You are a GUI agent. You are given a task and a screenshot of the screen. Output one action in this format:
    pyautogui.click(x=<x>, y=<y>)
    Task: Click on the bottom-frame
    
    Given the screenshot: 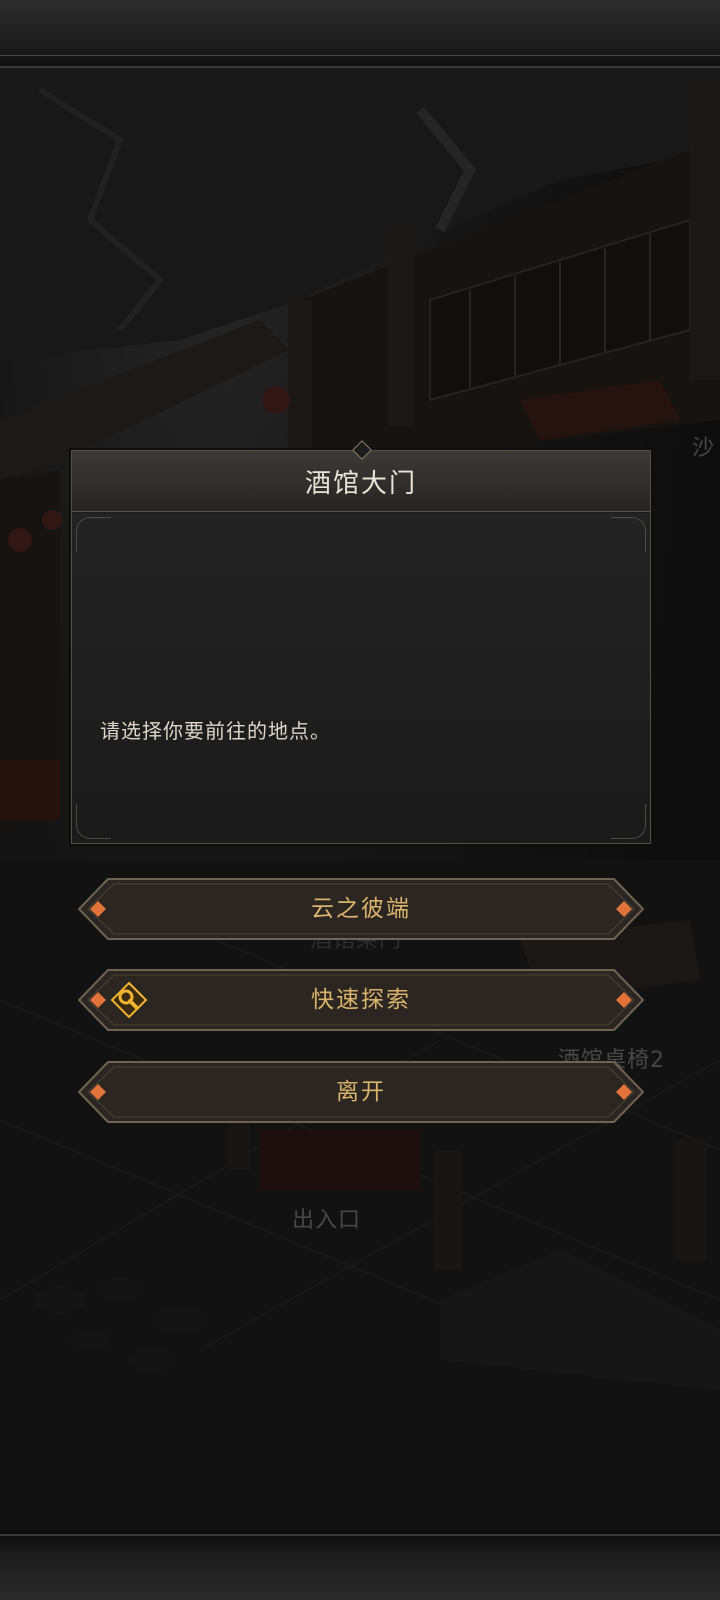 What is the action you would take?
    pyautogui.click(x=360, y=1567)
    